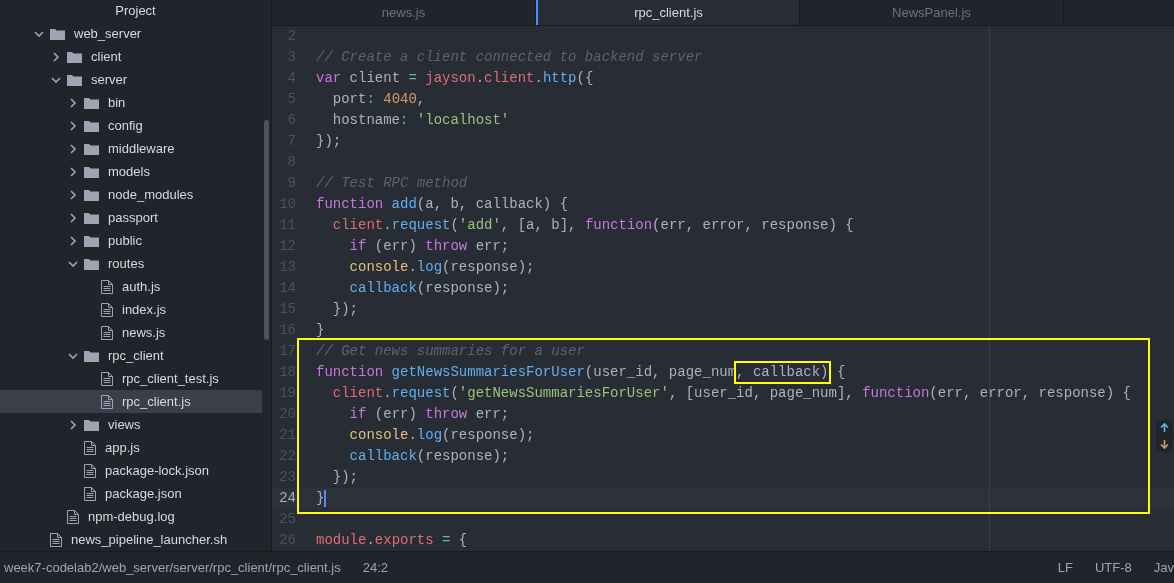  Describe the element at coordinates (131, 539) in the screenshot. I see `tree-item: news_pipeline_launcher.sh` at that location.